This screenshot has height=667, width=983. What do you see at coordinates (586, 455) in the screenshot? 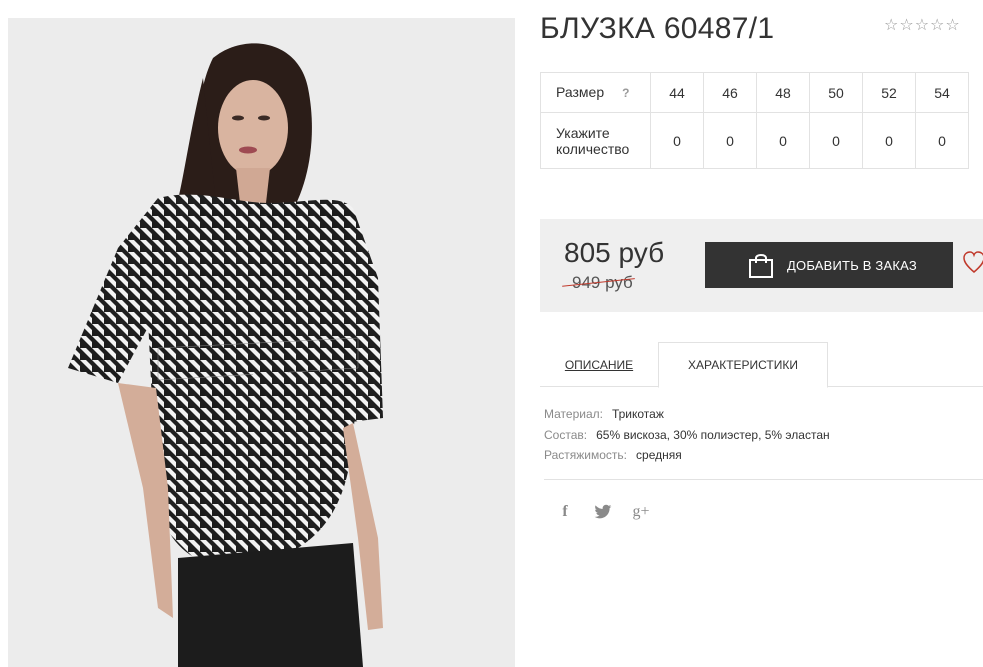
I see `characteristic-key: Растяжимость:` at bounding box center [586, 455].